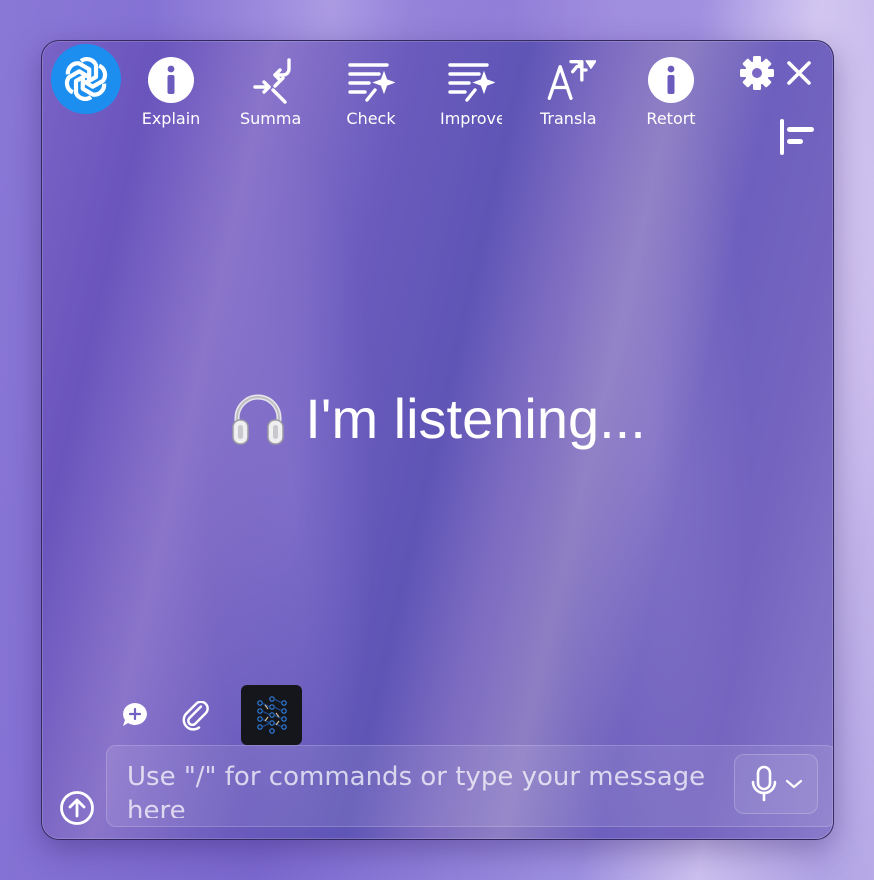  What do you see at coordinates (671, 118) in the screenshot?
I see `tool-retort-label: Retort` at bounding box center [671, 118].